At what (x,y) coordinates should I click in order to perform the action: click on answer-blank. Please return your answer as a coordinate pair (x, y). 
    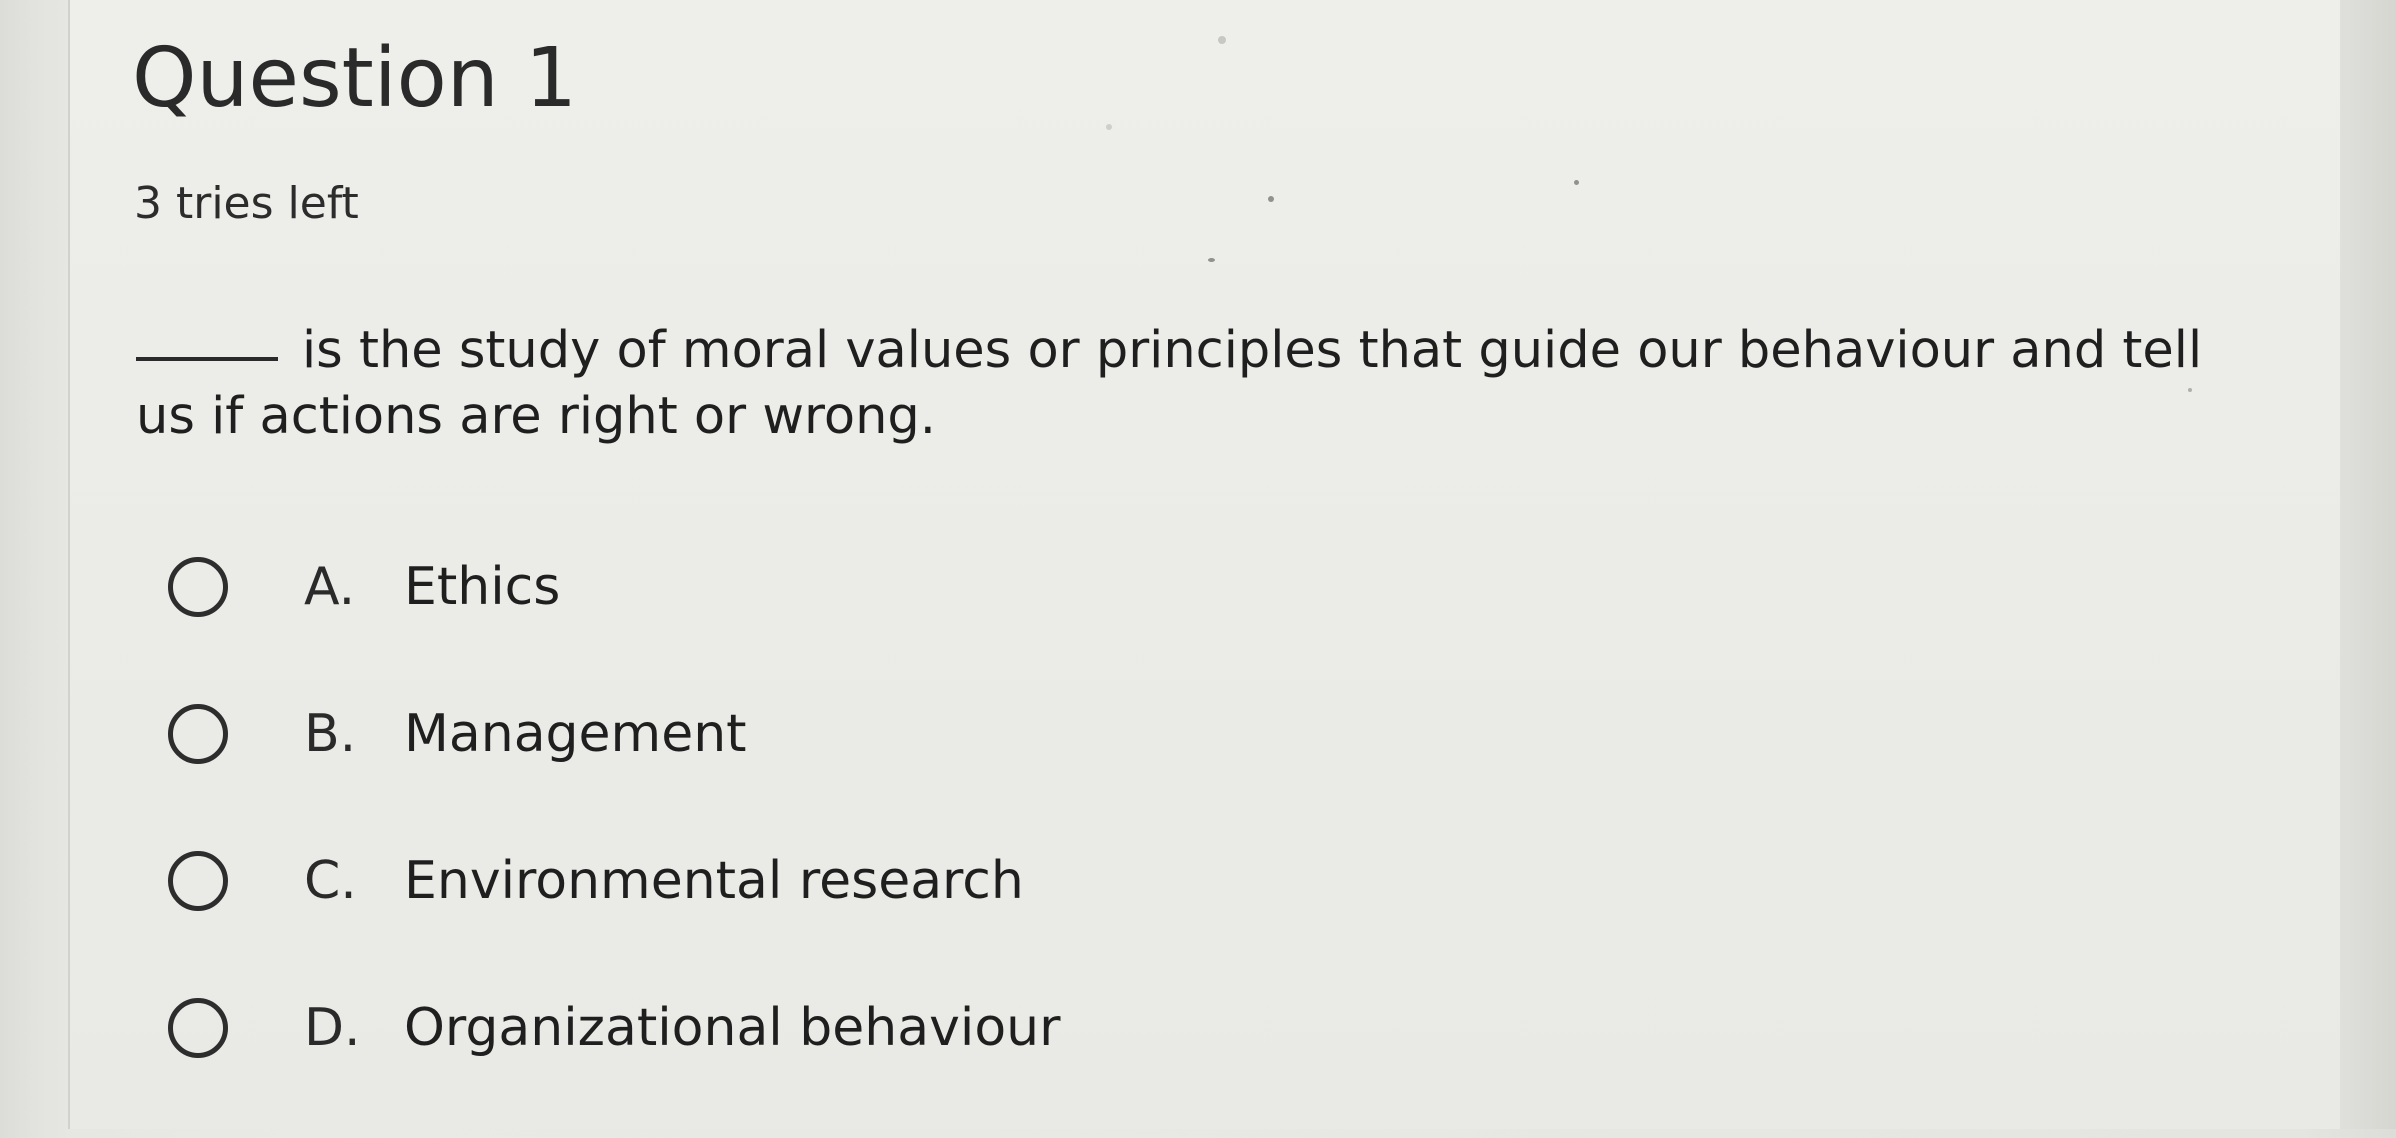
    Looking at the image, I should click on (207, 359).